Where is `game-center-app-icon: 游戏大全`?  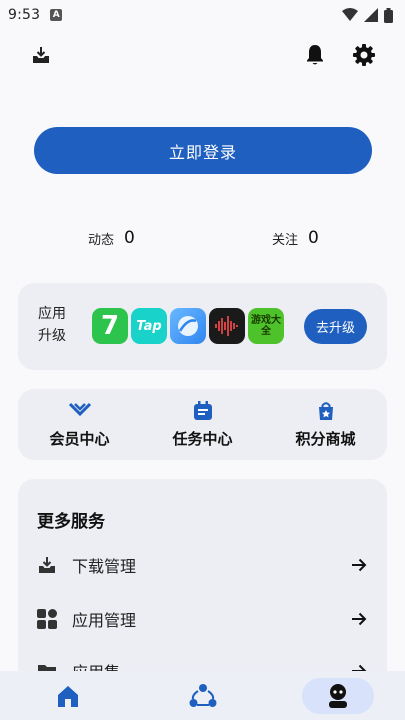 game-center-app-icon: 游戏大全 is located at coordinates (266, 326).